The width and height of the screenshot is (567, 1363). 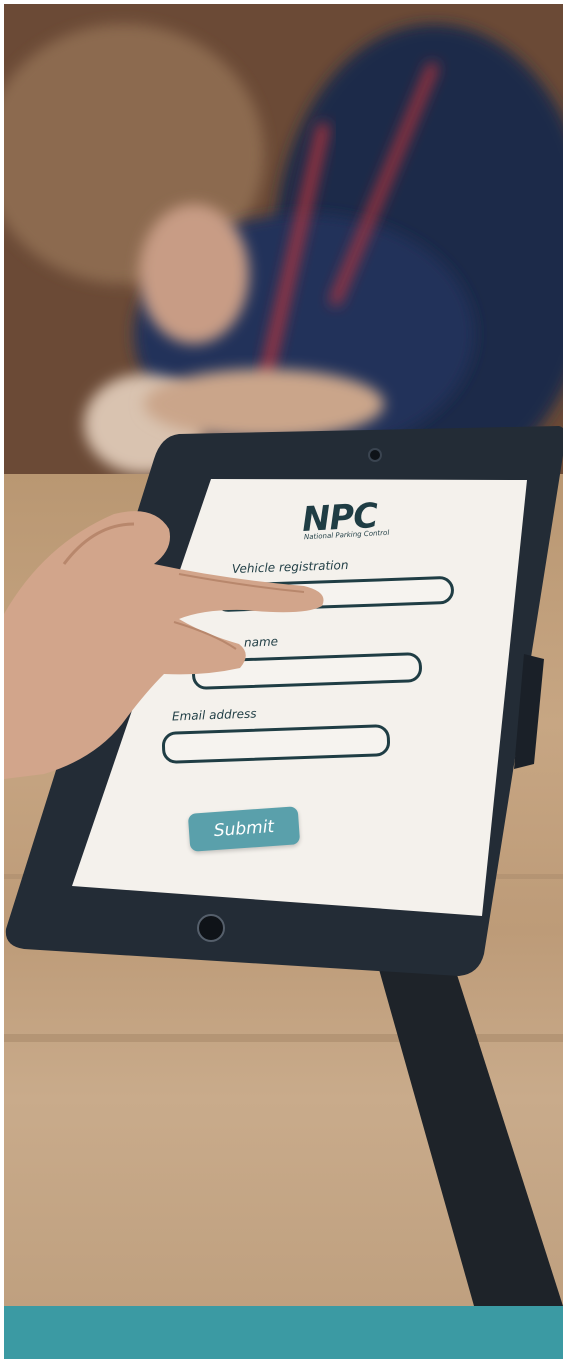 What do you see at coordinates (164, 645) in the screenshot?
I see `hand` at bounding box center [164, 645].